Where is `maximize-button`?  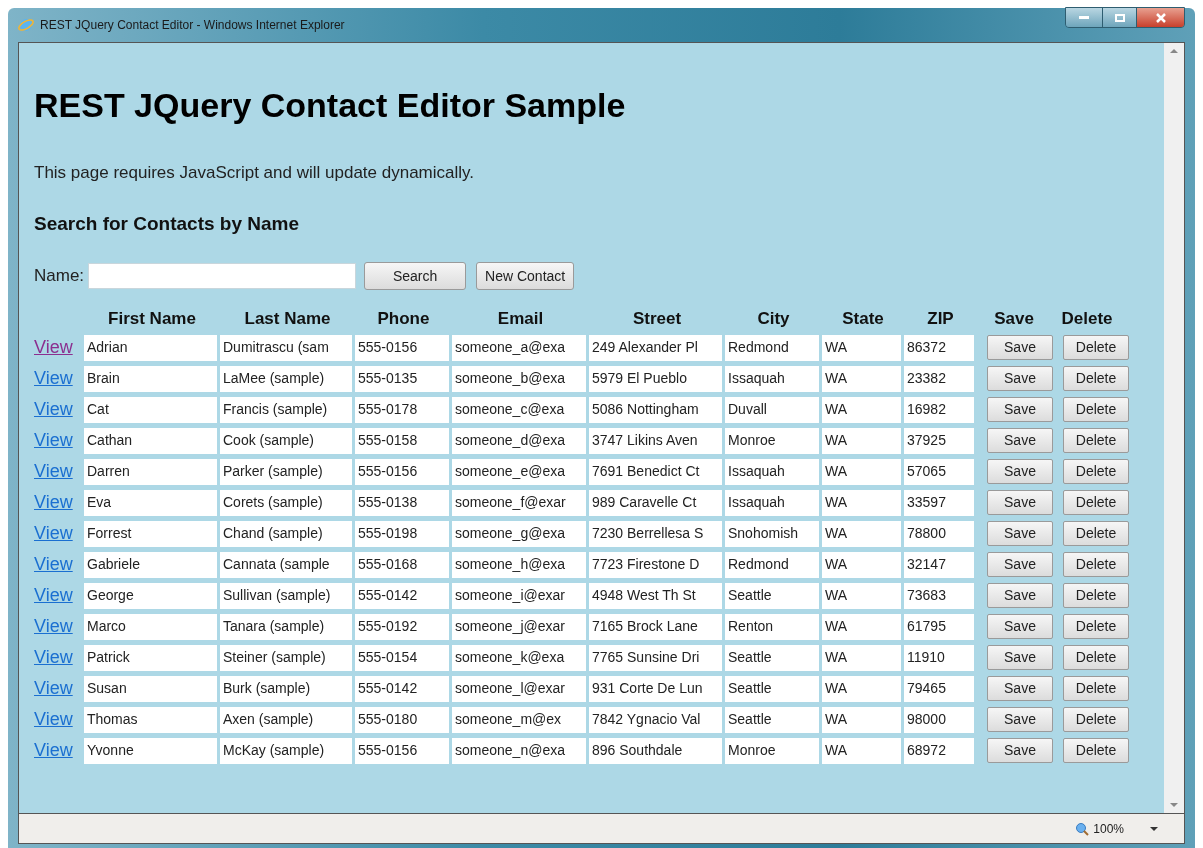 maximize-button is located at coordinates (1119, 17).